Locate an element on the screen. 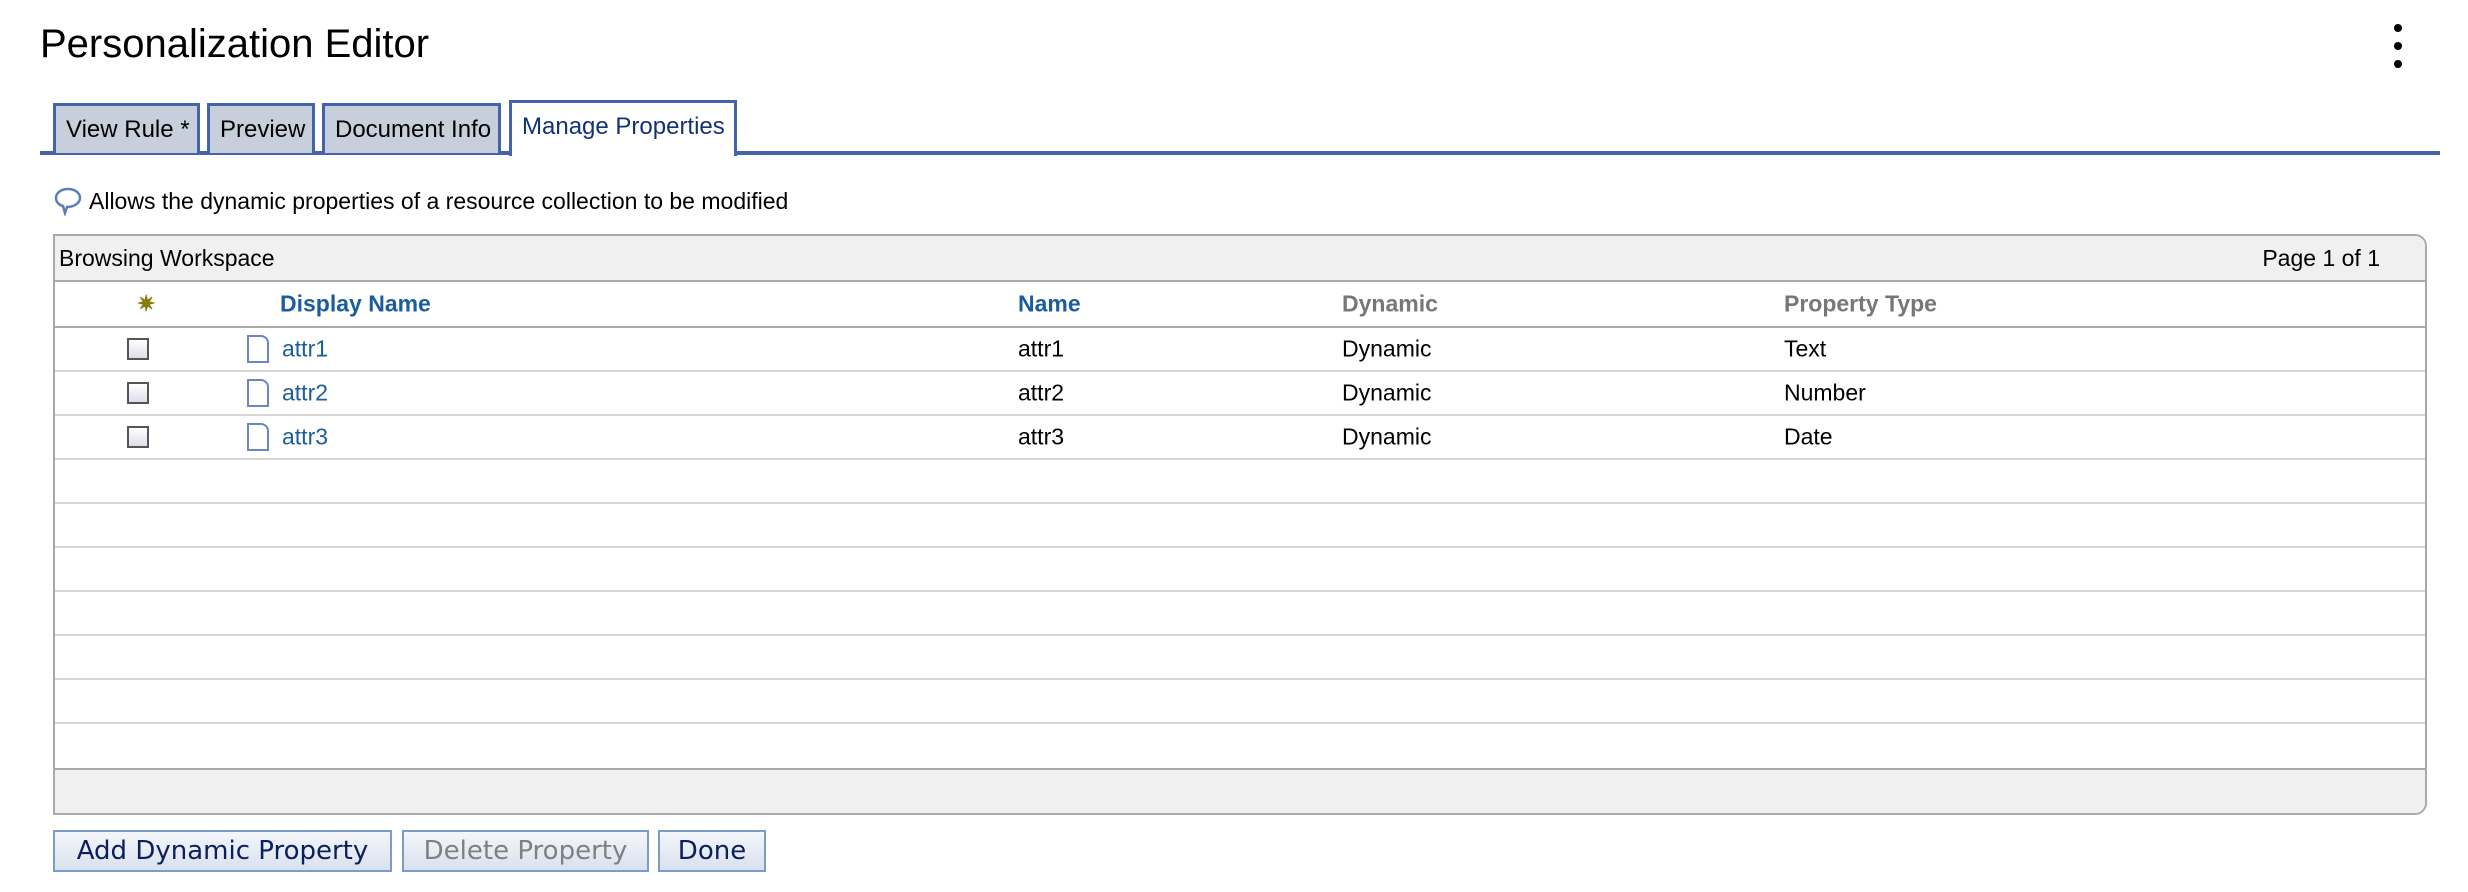  kebab-menu-icon is located at coordinates (2398, 46).